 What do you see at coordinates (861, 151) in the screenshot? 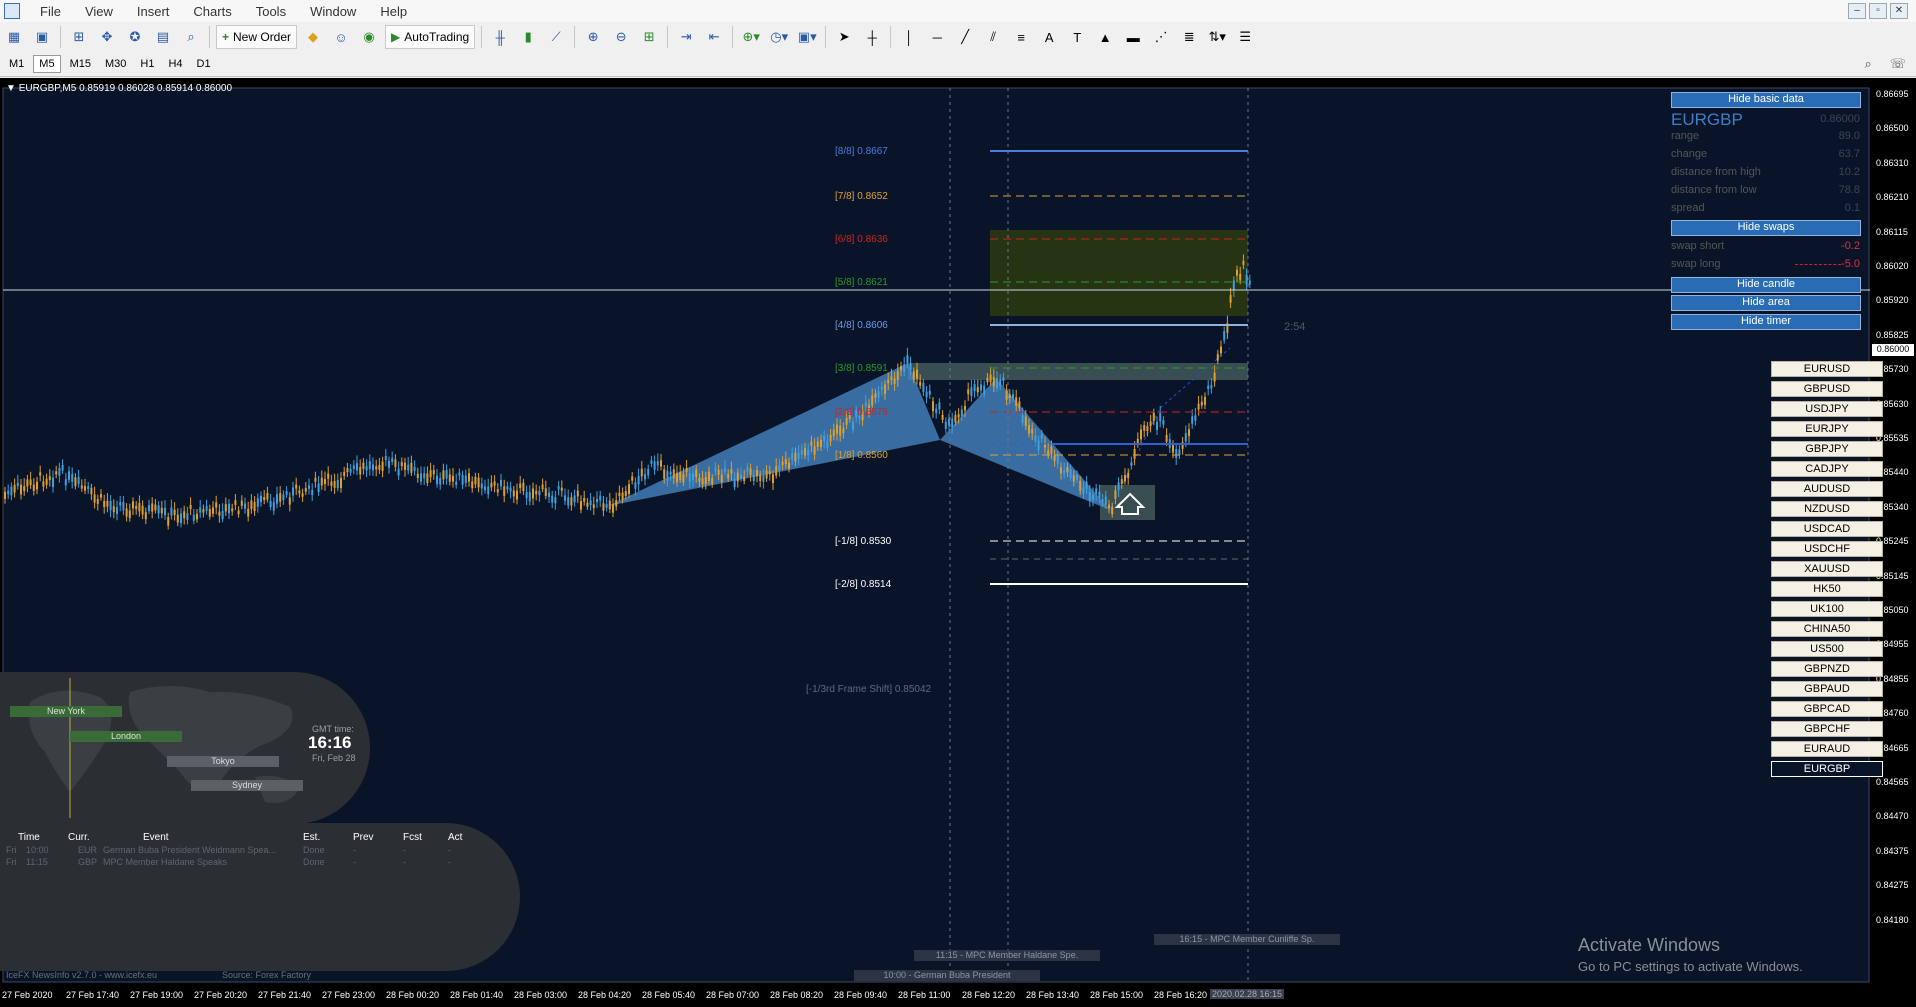
I see `murrey-label: [8/8] 0.8667` at bounding box center [861, 151].